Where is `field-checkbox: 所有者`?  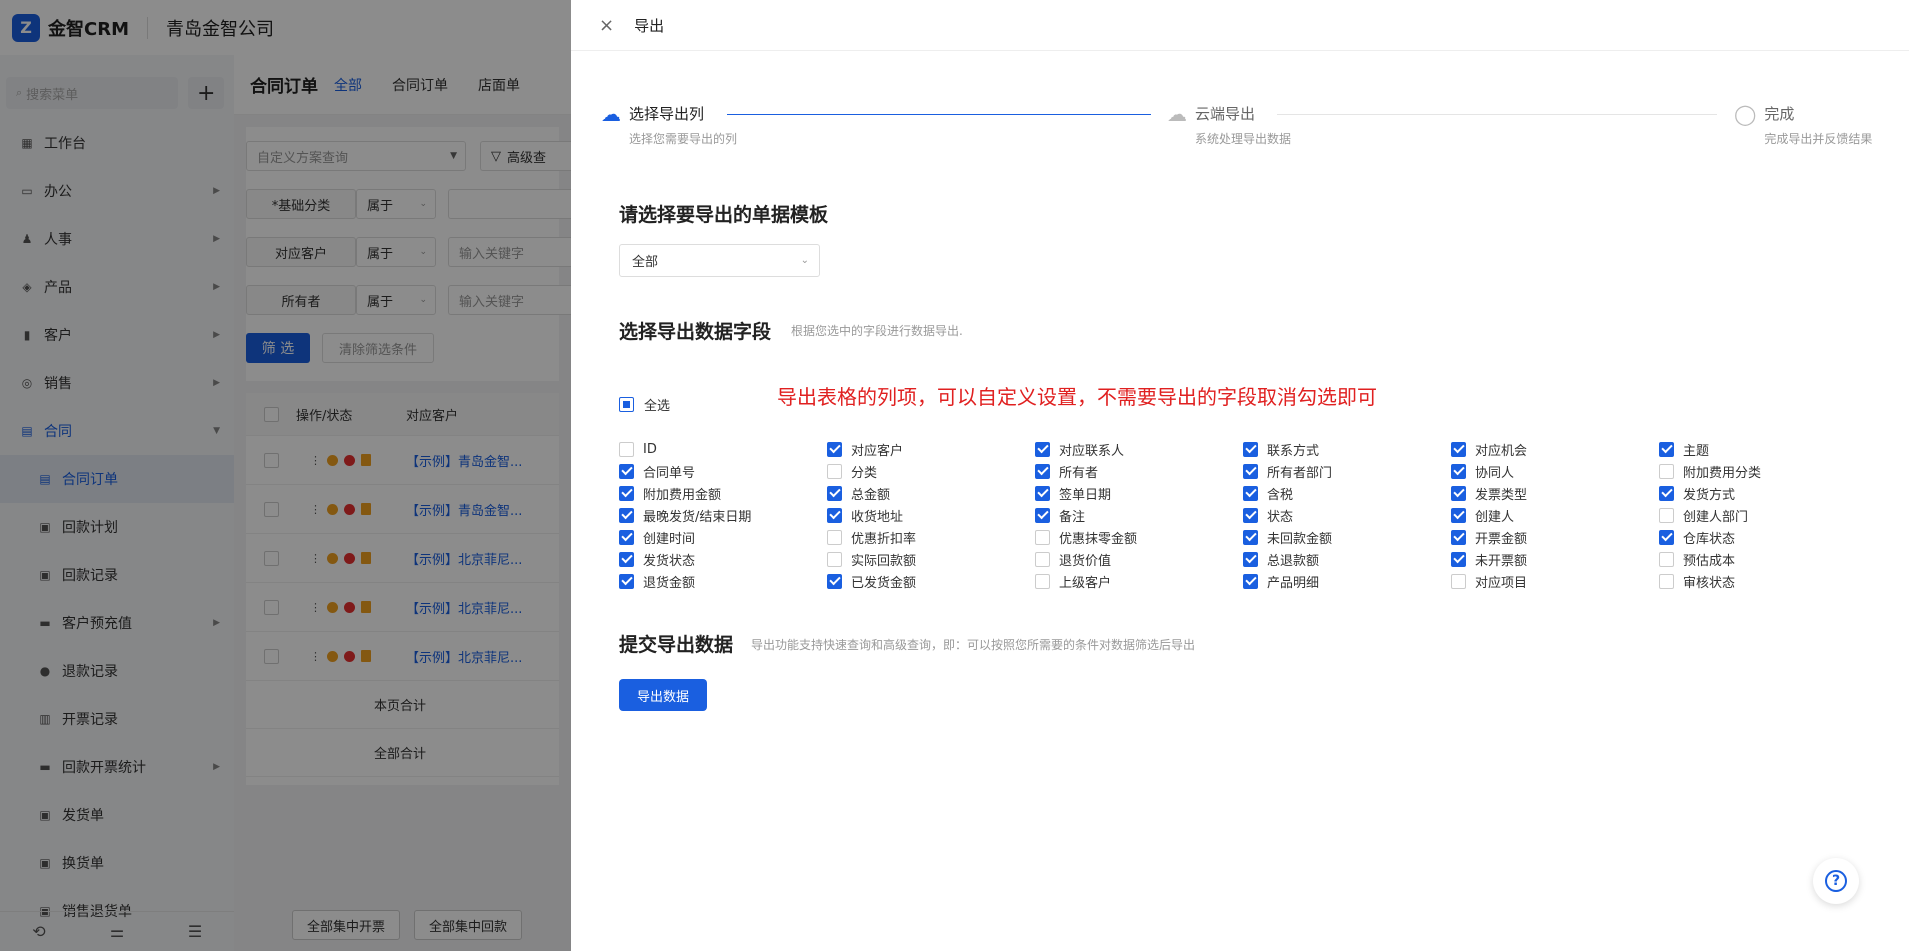 field-checkbox: 所有者 is located at coordinates (1139, 471).